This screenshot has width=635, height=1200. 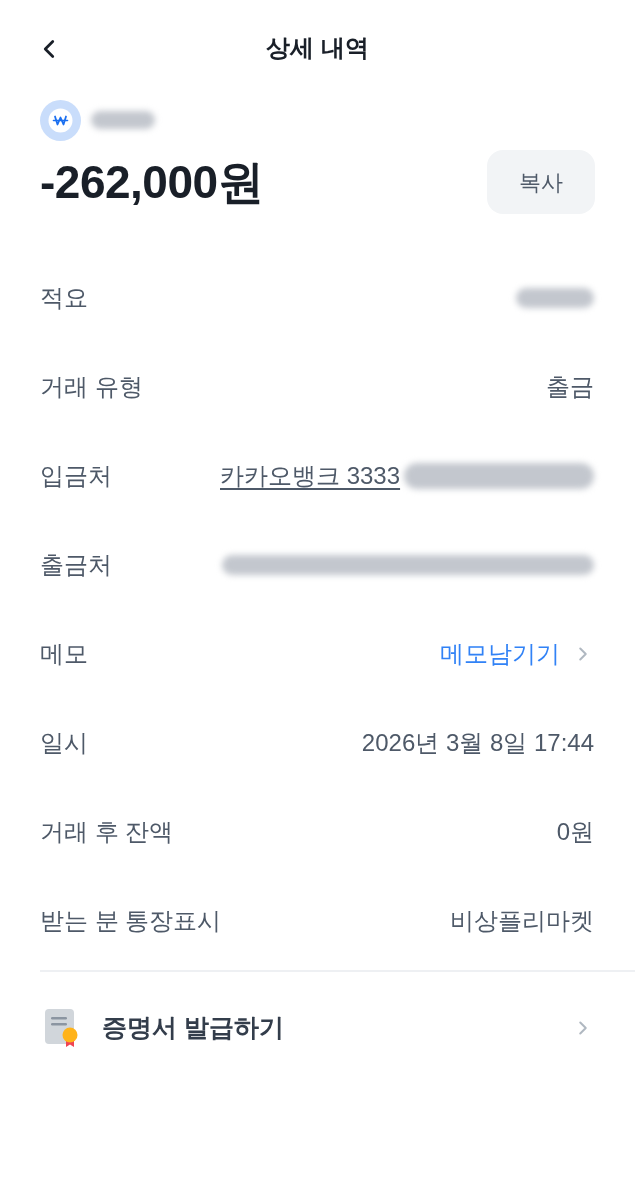 What do you see at coordinates (64, 297) in the screenshot?
I see `detail-label: 적요` at bounding box center [64, 297].